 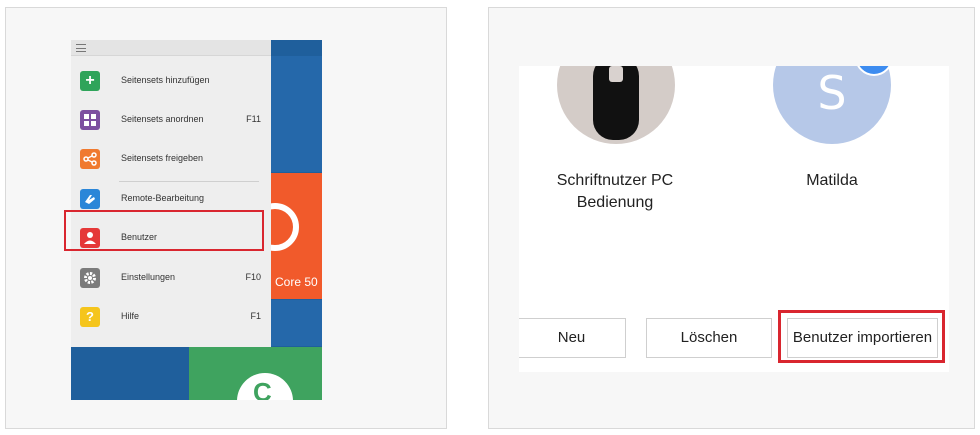 I want to click on hamburger-icon, so click(x=81, y=48).